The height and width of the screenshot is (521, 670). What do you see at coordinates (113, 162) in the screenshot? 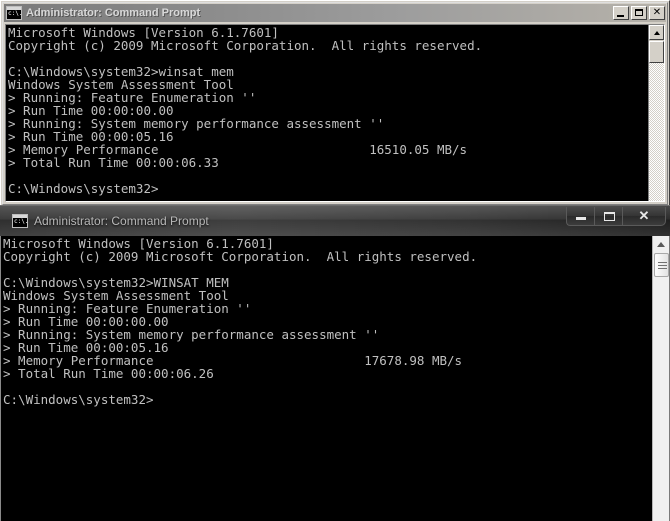
I see `console-line: > Total Run Time 00:00:06.33` at bounding box center [113, 162].